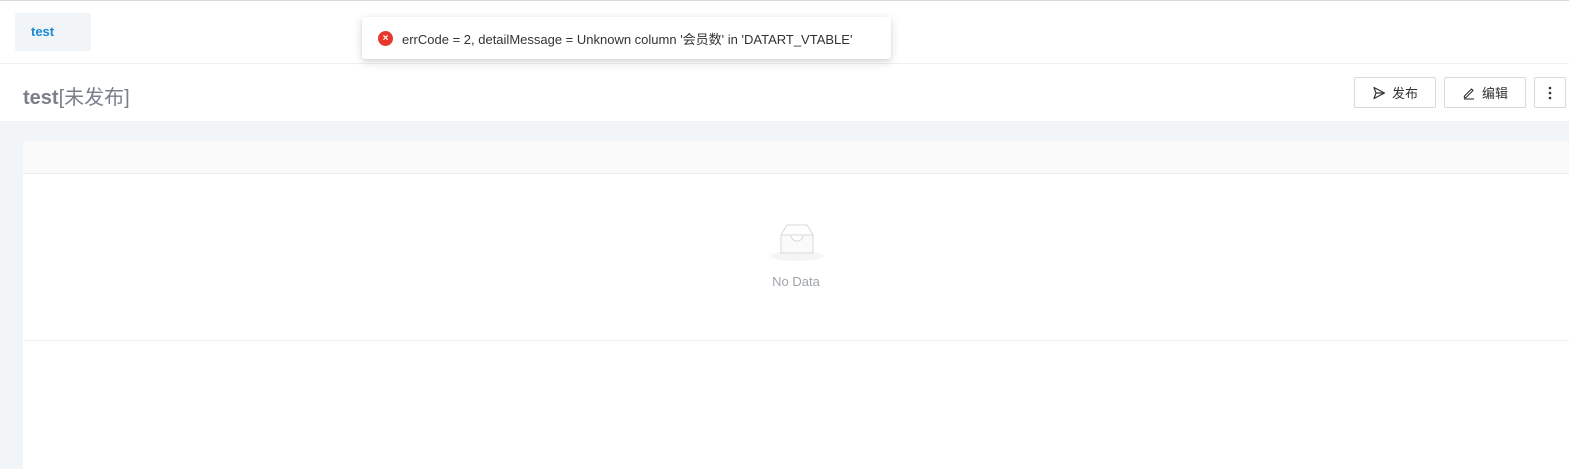 The width and height of the screenshot is (1569, 469). What do you see at coordinates (385, 38) in the screenshot?
I see `error-circle-icon: ×` at bounding box center [385, 38].